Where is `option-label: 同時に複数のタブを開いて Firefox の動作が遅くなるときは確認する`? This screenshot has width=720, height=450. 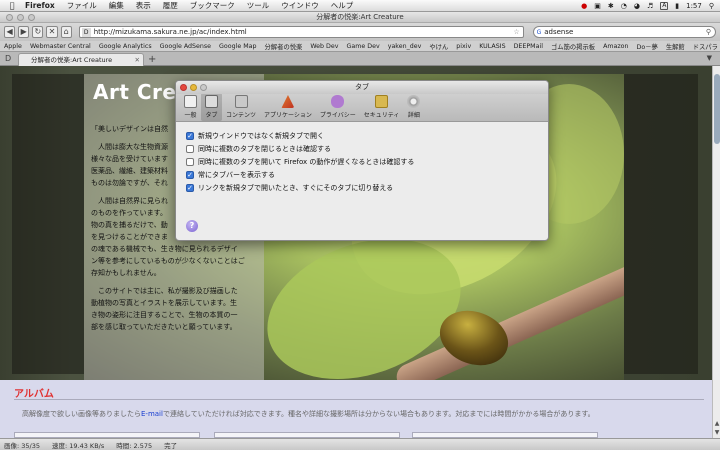 option-label: 同時に複数のタブを開いて Firefox の動作が遅くなるときは確認する is located at coordinates (306, 162).